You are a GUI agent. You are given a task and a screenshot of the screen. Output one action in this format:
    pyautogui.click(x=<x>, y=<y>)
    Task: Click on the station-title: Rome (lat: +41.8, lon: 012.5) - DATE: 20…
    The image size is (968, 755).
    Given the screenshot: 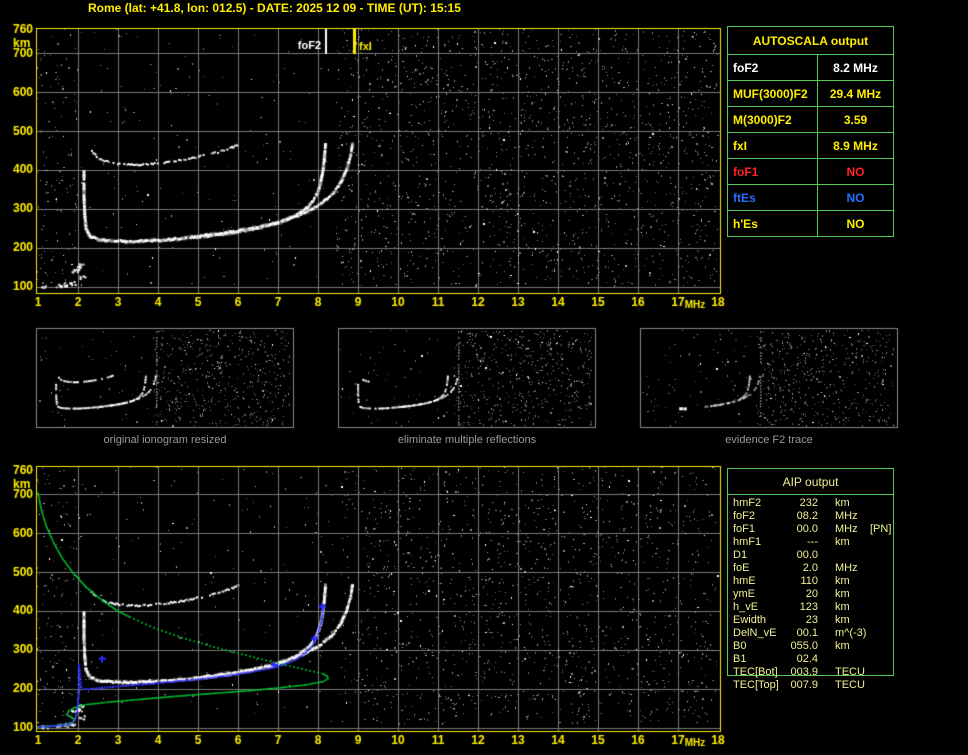 What is the action you would take?
    pyautogui.click(x=274, y=8)
    